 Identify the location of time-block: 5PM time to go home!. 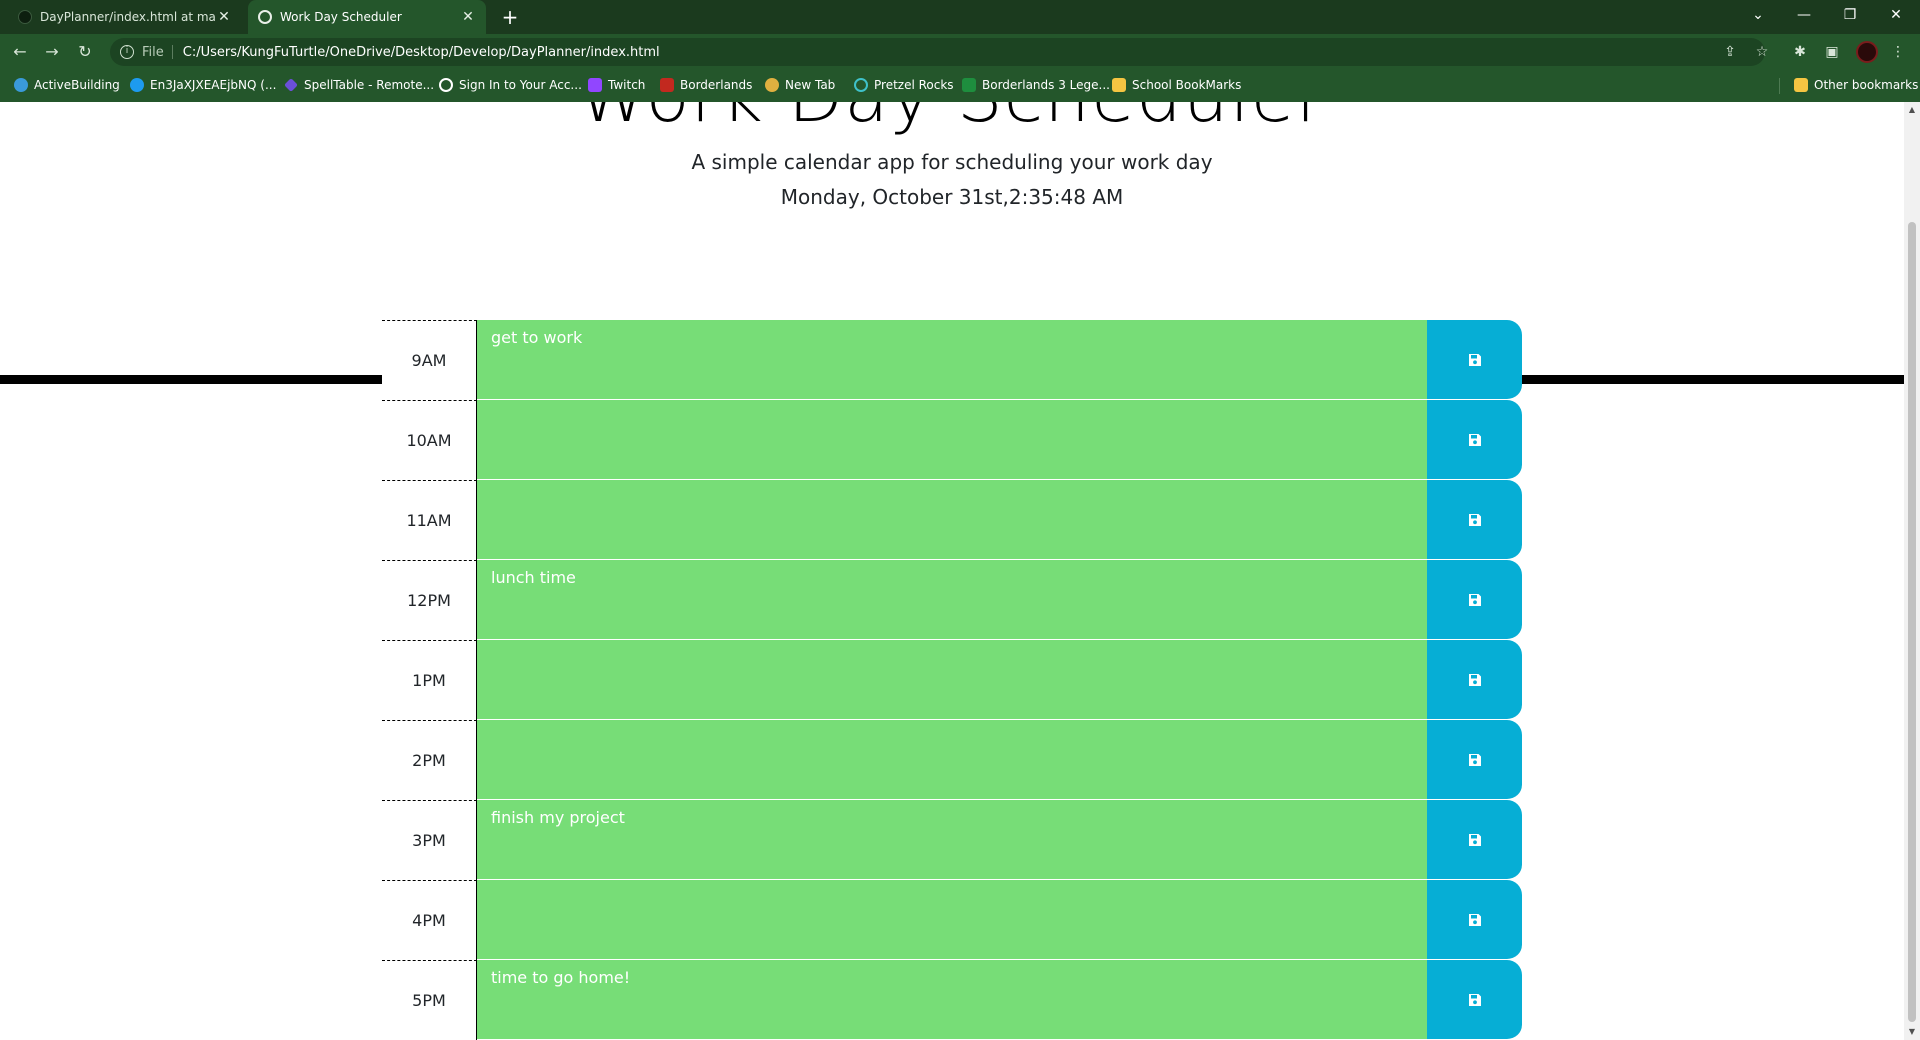
(952, 1000).